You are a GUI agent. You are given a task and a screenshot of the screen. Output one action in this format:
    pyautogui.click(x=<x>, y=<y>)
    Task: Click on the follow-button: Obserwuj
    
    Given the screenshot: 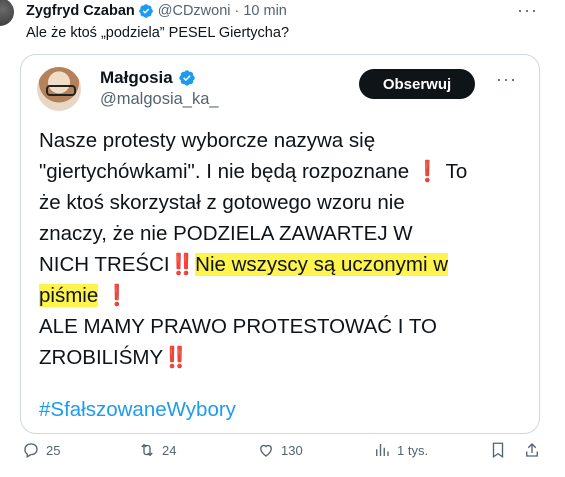 What is the action you would take?
    pyautogui.click(x=417, y=84)
    